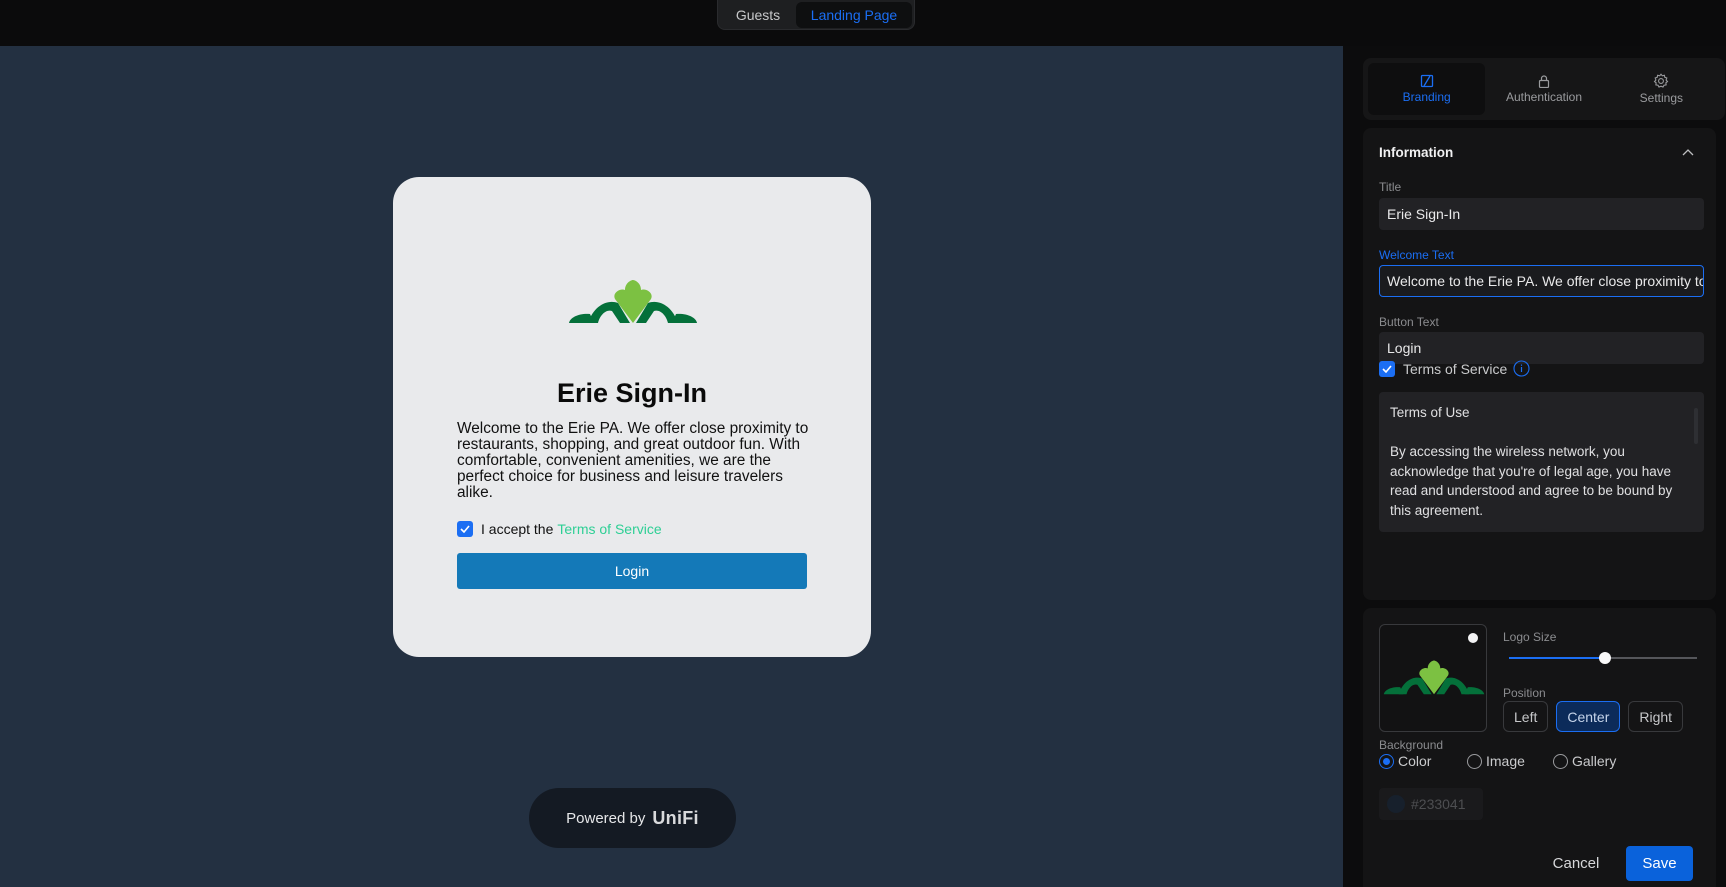  I want to click on color-swatch, so click(1396, 804).